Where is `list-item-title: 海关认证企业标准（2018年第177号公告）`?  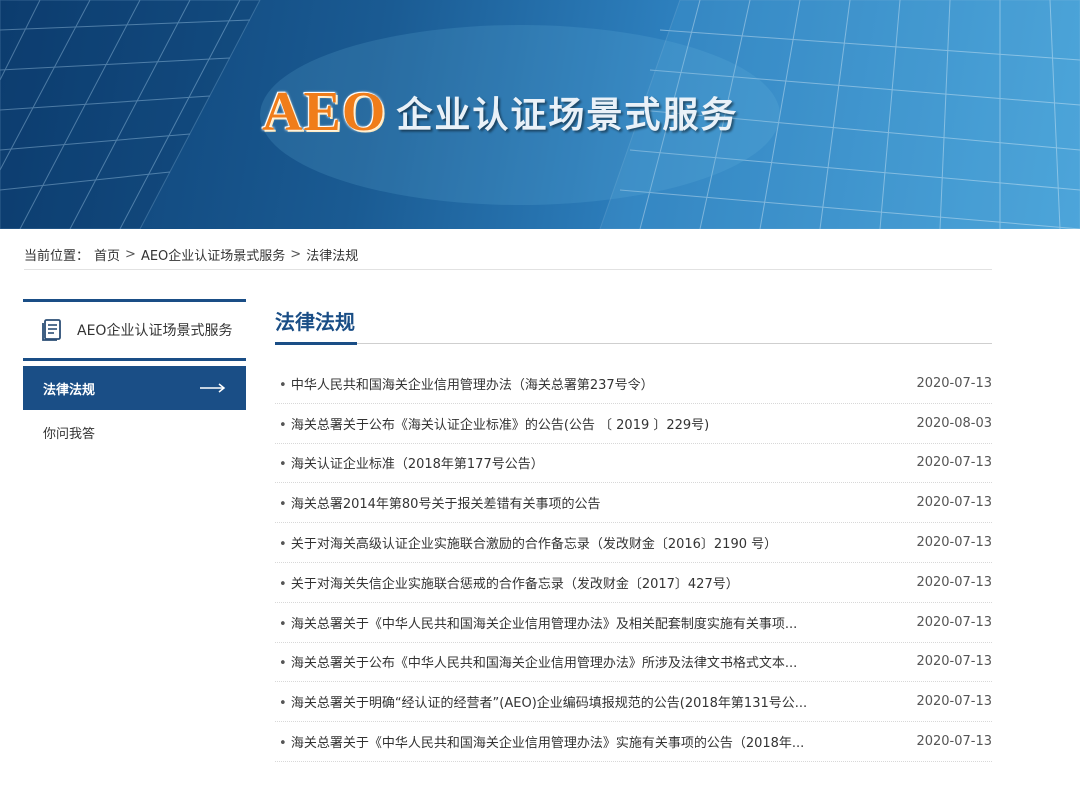 list-item-title: 海关认证企业标准（2018年第177号公告） is located at coordinates (409, 462).